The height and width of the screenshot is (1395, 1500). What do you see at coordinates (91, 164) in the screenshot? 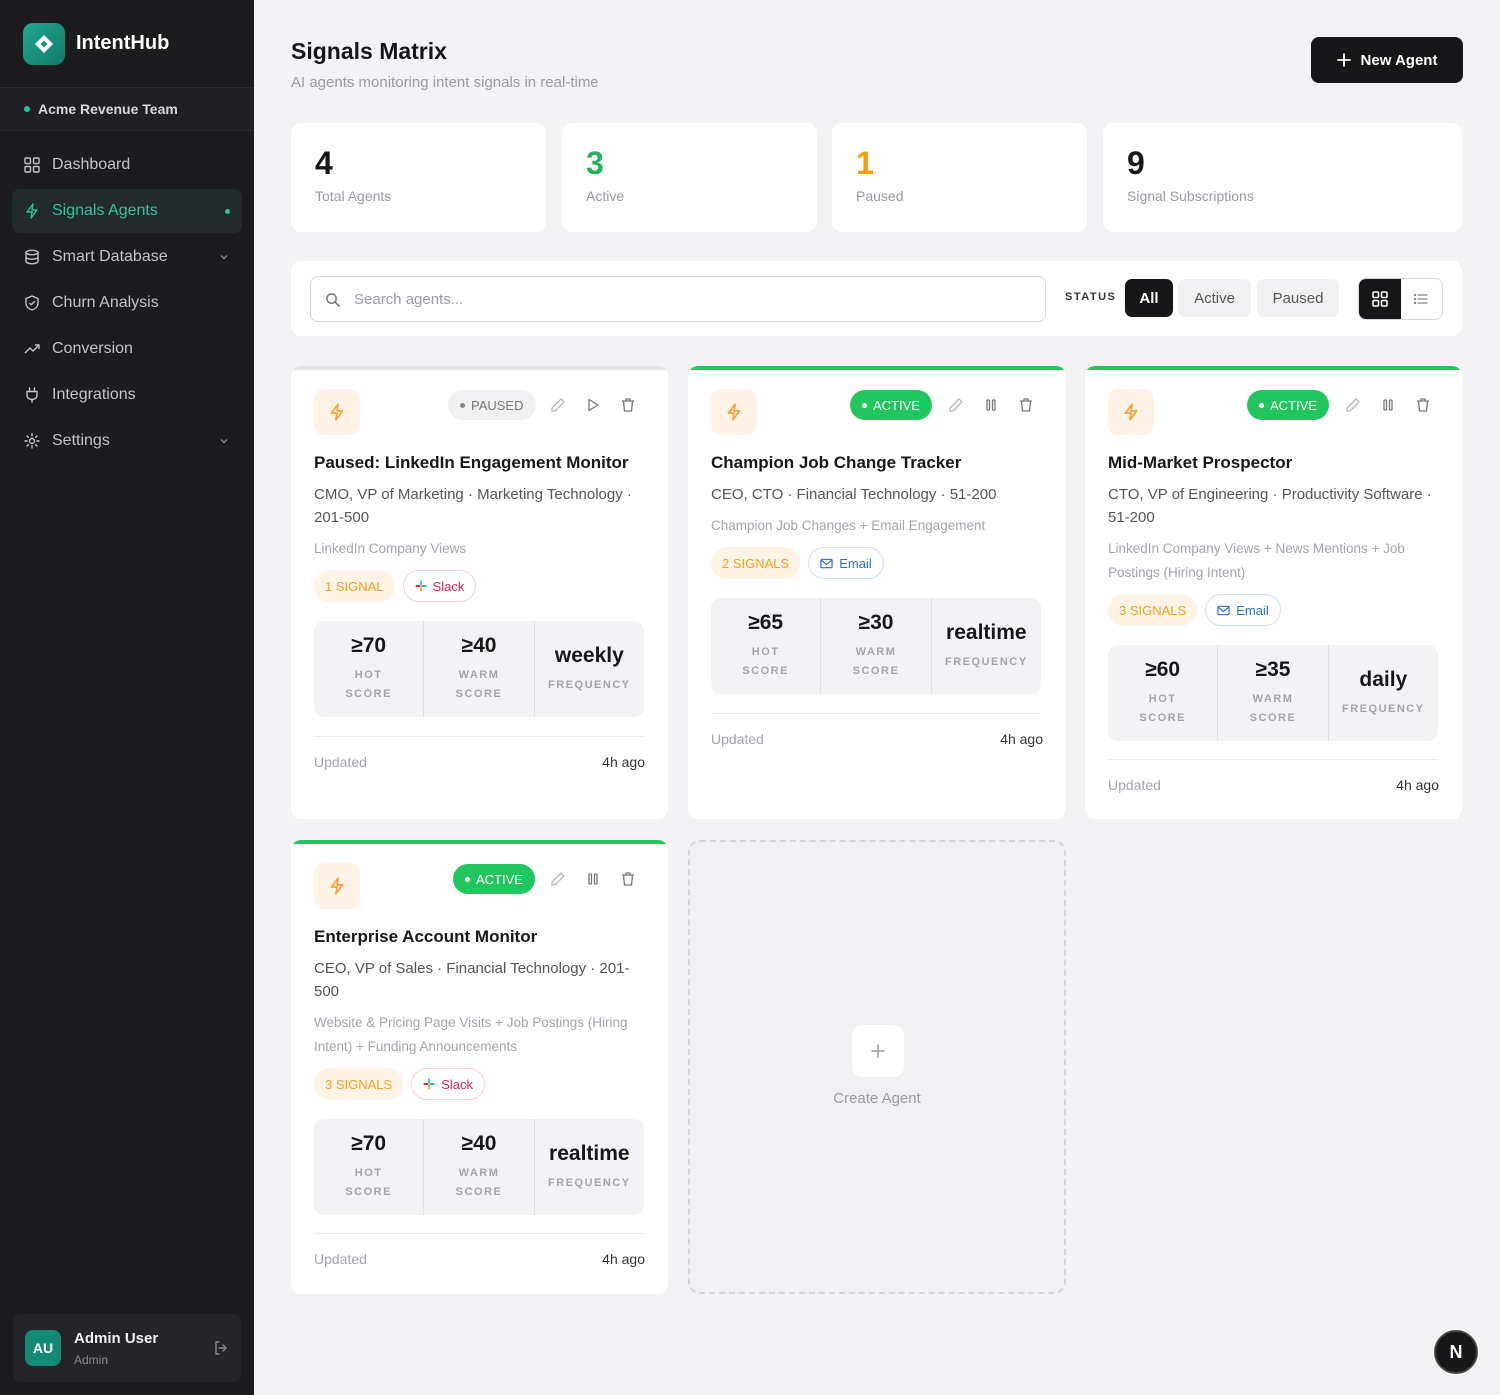
I see `sidebar-item-label: Dashboard` at bounding box center [91, 164].